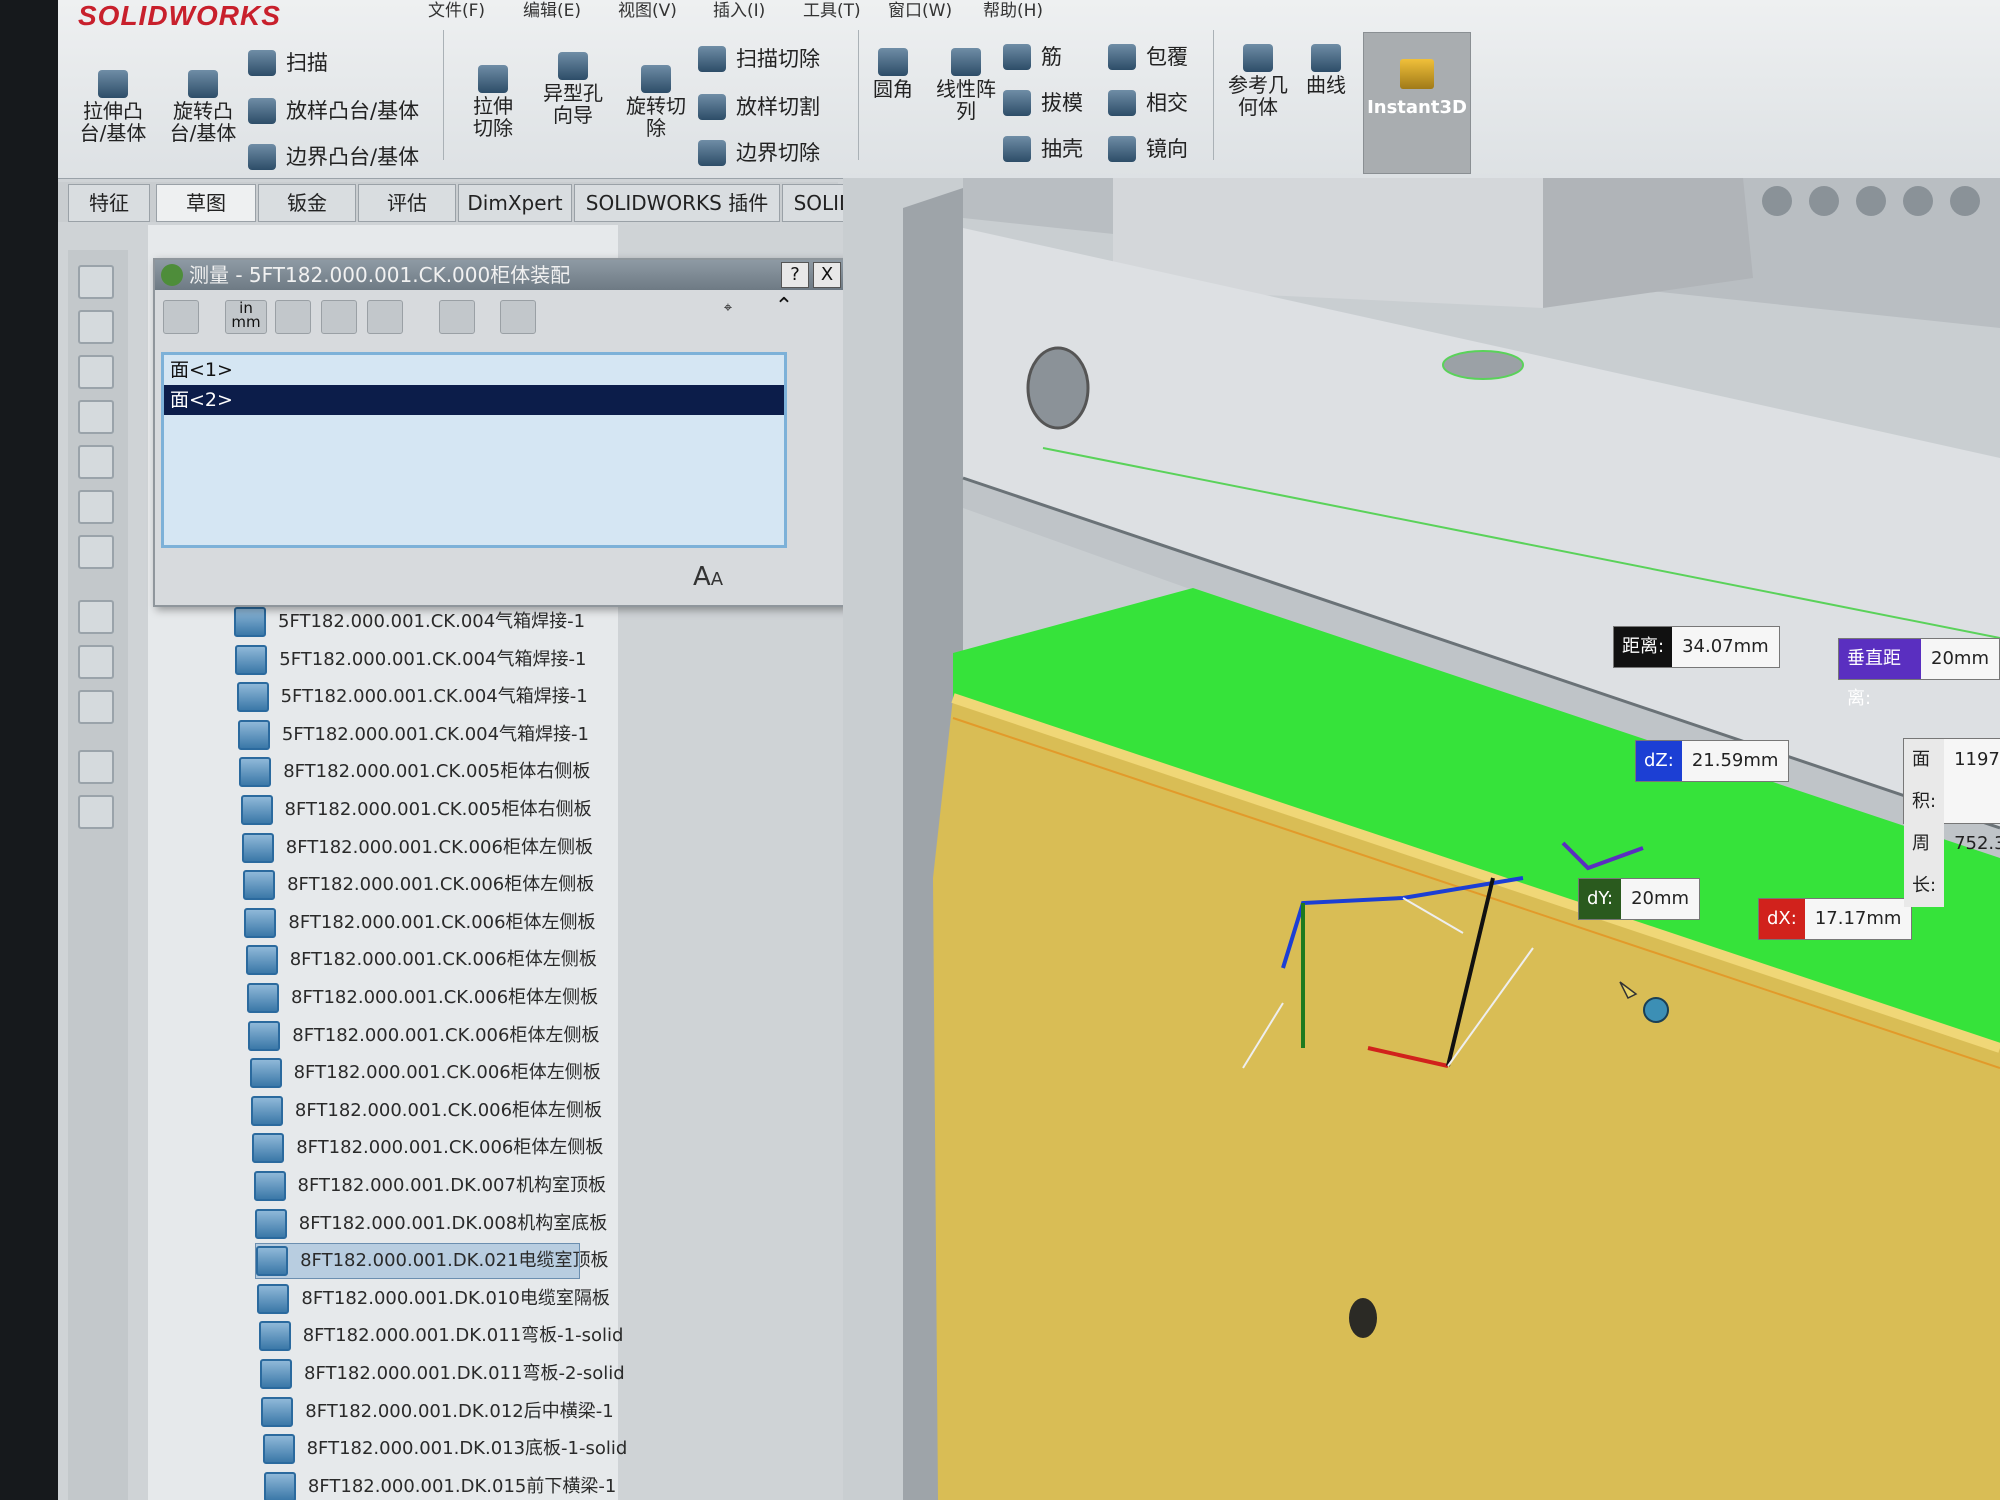 The image size is (2000, 1500). Describe the element at coordinates (759, 59) in the screenshot. I see `swept-cut-button: 扫描切除` at that location.